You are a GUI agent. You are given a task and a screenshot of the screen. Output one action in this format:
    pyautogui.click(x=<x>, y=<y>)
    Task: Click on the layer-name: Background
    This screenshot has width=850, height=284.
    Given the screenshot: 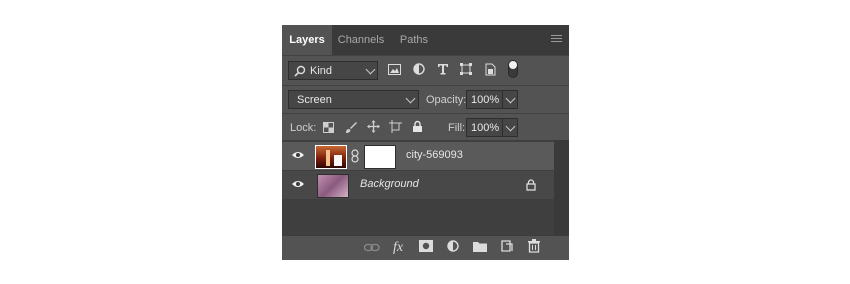 What is the action you would take?
    pyautogui.click(x=389, y=184)
    